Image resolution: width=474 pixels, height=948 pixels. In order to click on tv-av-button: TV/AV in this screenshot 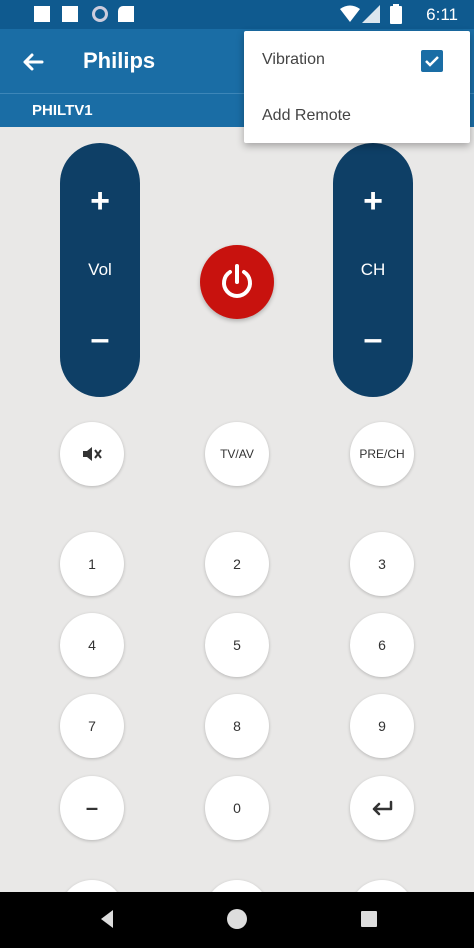, I will do `click(237, 454)`.